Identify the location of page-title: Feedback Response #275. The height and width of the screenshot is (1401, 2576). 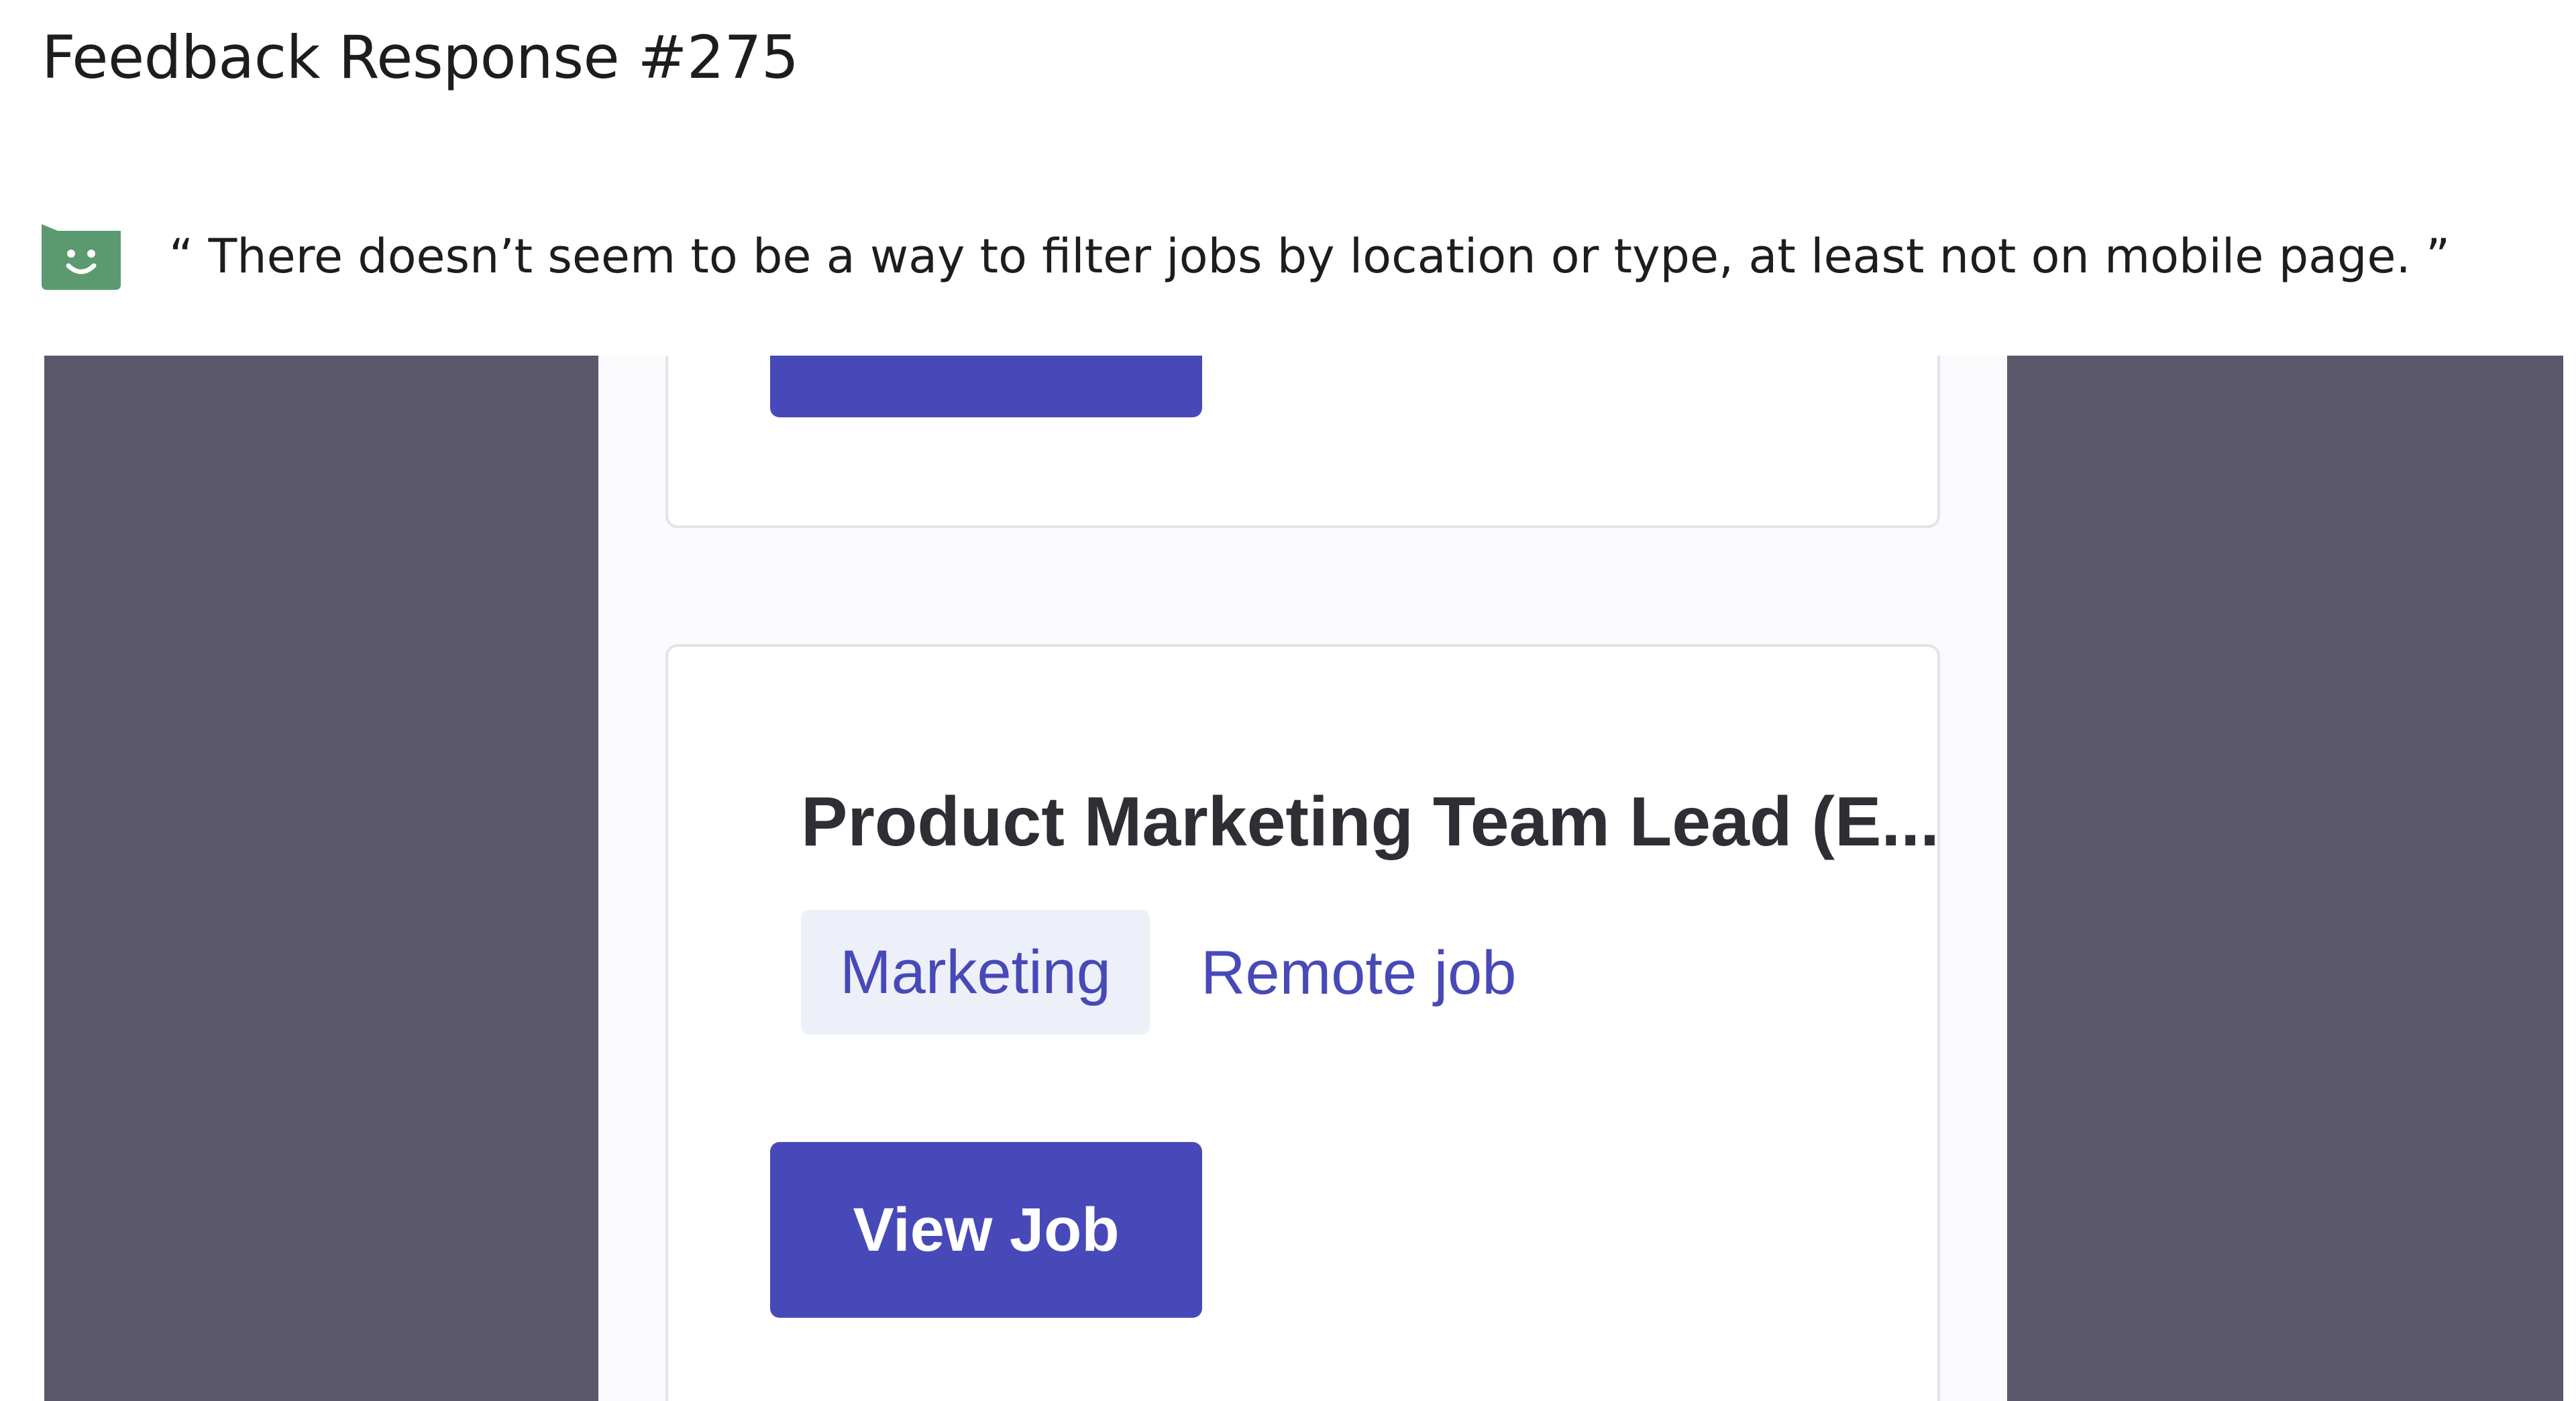
(420, 57).